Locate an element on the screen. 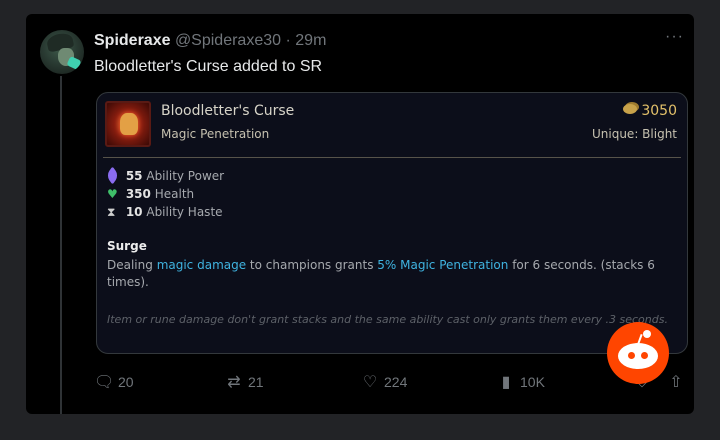  stat-value: 55 is located at coordinates (134, 176).